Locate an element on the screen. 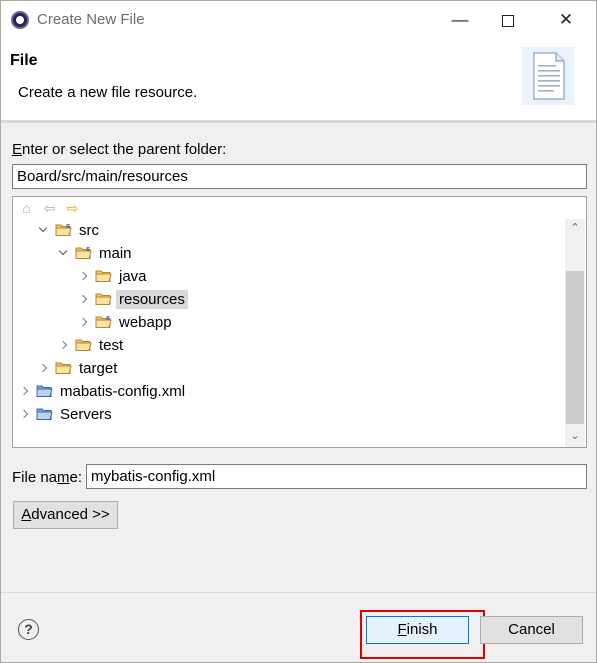  file-name-input: mybatis-config.xml is located at coordinates (336, 476).